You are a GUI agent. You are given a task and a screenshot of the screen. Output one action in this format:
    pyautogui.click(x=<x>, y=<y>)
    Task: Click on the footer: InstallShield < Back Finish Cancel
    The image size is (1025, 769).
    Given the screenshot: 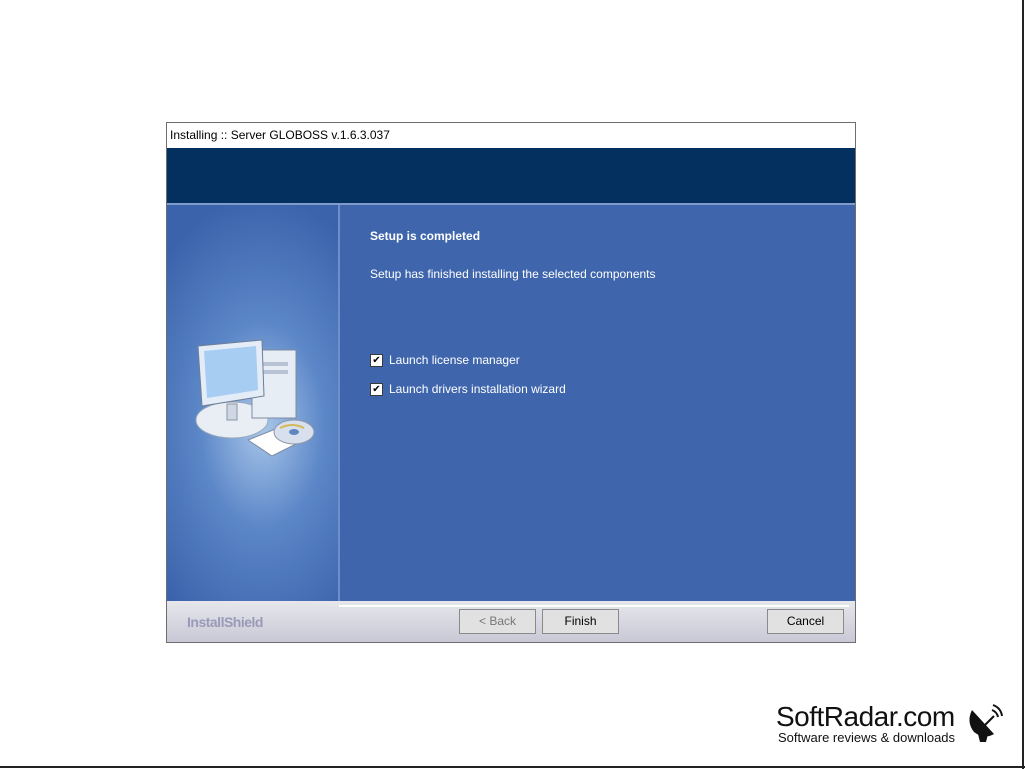 What is the action you would take?
    pyautogui.click(x=511, y=621)
    